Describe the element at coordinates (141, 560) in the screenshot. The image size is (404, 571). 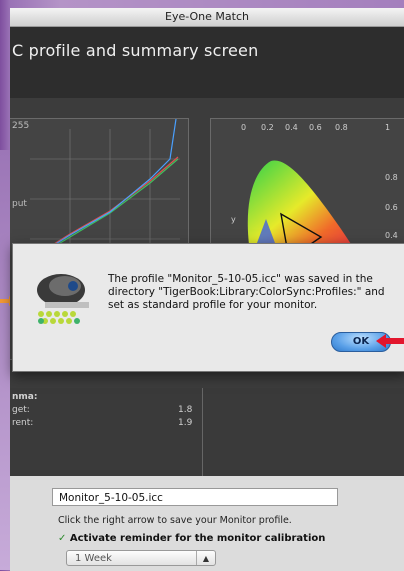
I see `reminder-interval-select: 1 Week ▲▼` at that location.